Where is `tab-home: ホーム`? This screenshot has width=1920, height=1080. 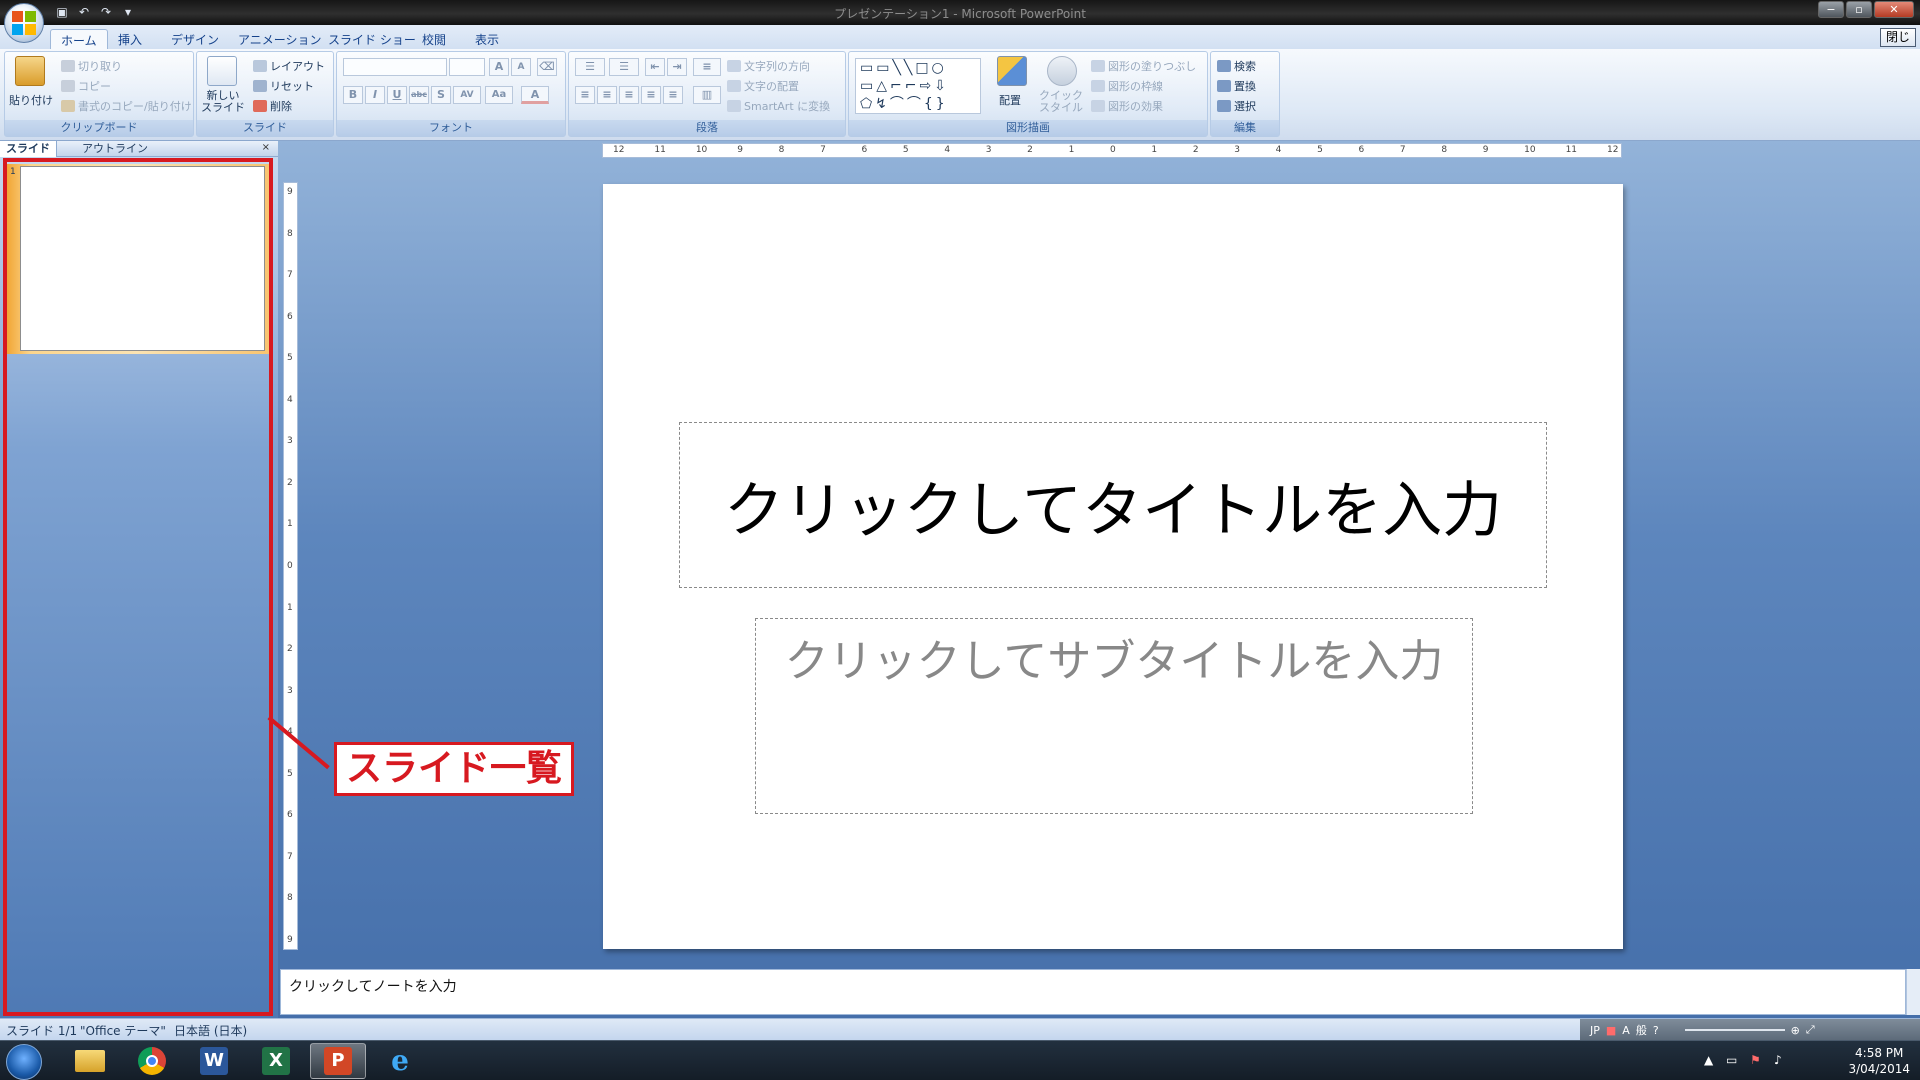
tab-home: ホーム is located at coordinates (79, 39).